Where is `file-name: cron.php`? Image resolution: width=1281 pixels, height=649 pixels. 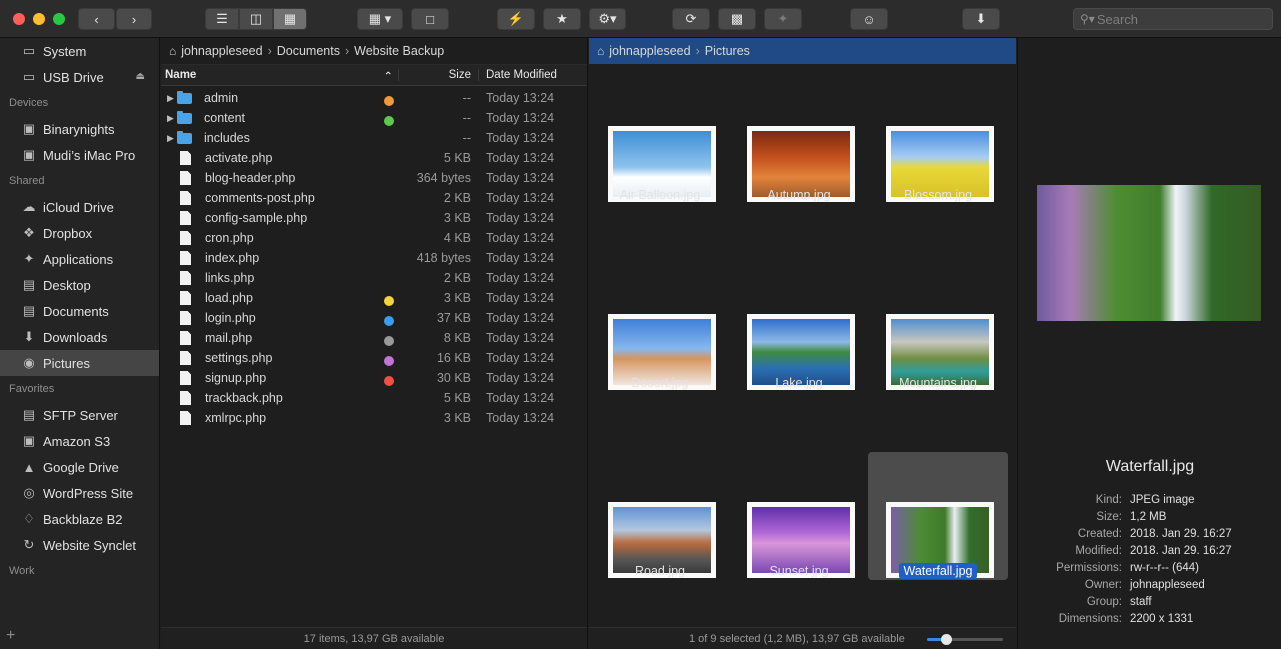 file-name: cron.php is located at coordinates (229, 238).